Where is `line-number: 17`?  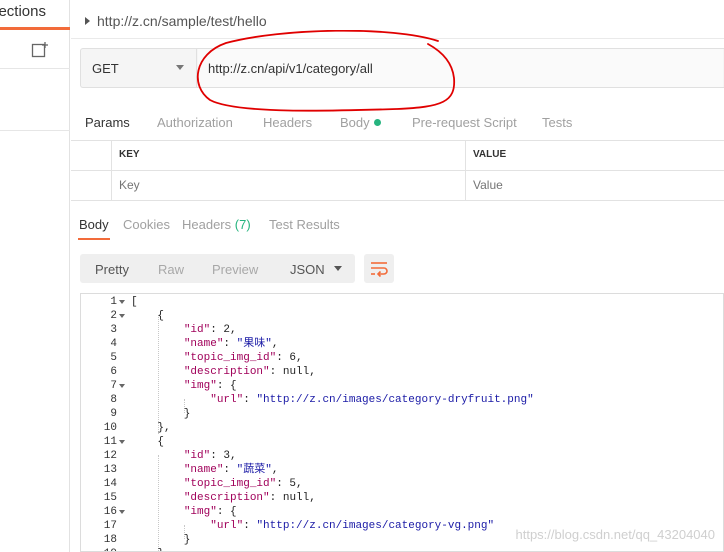
line-number: 17 is located at coordinates (110, 526).